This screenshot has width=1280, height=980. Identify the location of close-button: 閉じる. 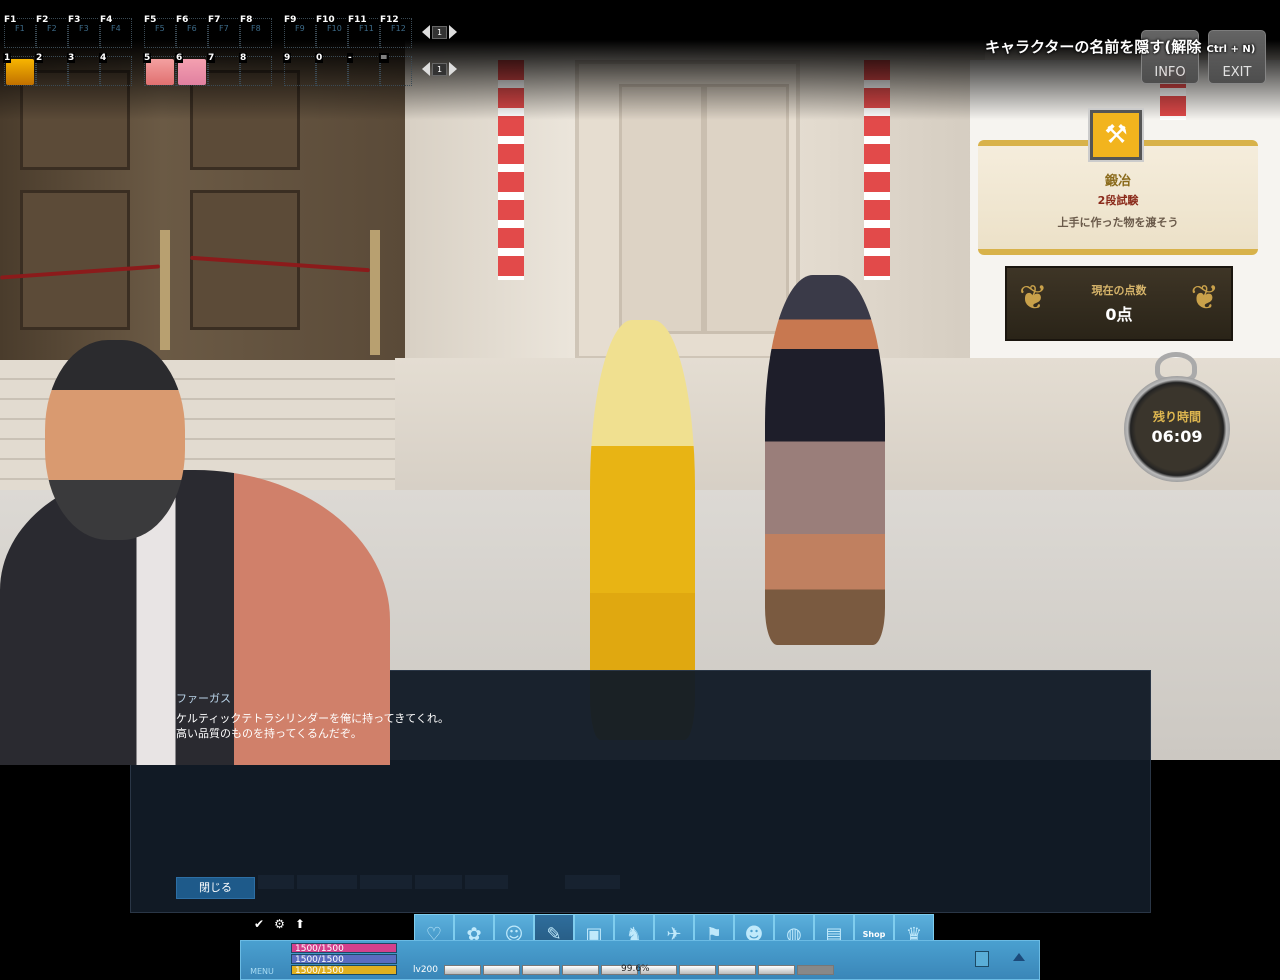
(215, 888).